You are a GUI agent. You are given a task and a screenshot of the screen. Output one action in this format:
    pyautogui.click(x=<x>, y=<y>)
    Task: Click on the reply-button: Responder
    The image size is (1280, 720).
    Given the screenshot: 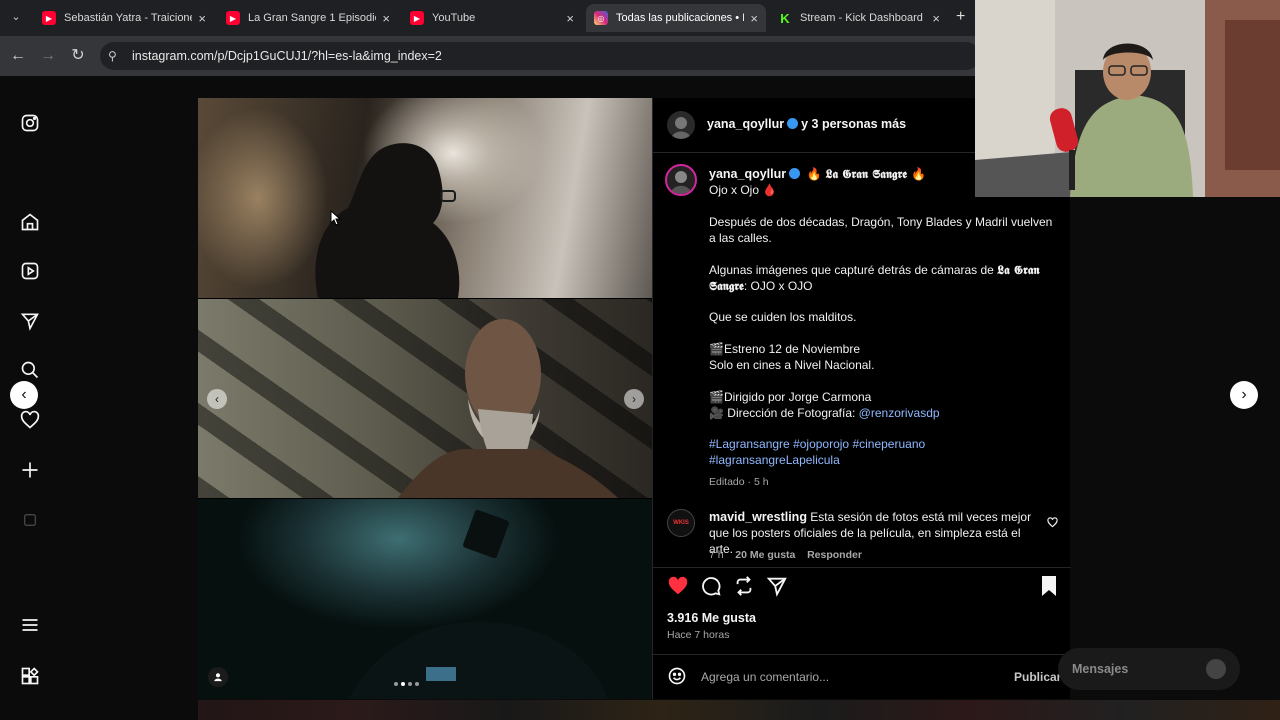 What is the action you would take?
    pyautogui.click(x=834, y=555)
    